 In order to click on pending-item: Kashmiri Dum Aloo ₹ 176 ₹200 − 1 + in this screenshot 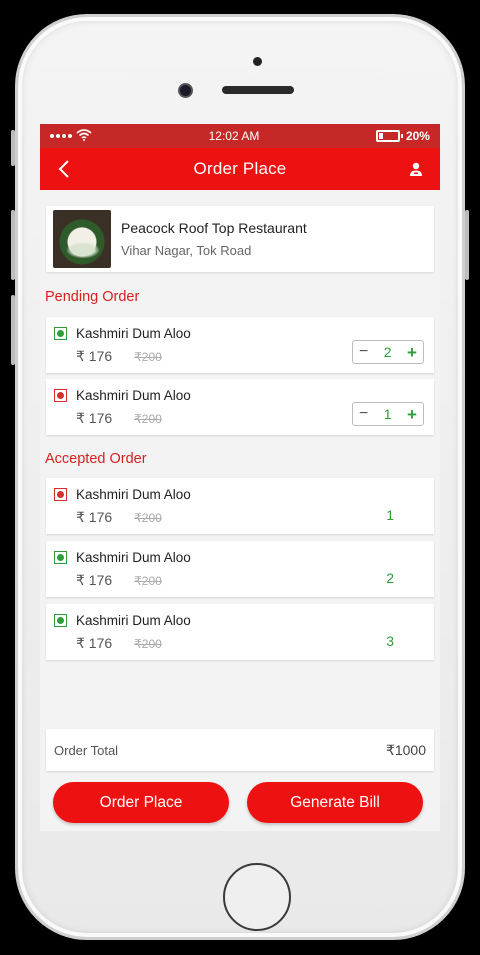, I will do `click(240, 407)`.